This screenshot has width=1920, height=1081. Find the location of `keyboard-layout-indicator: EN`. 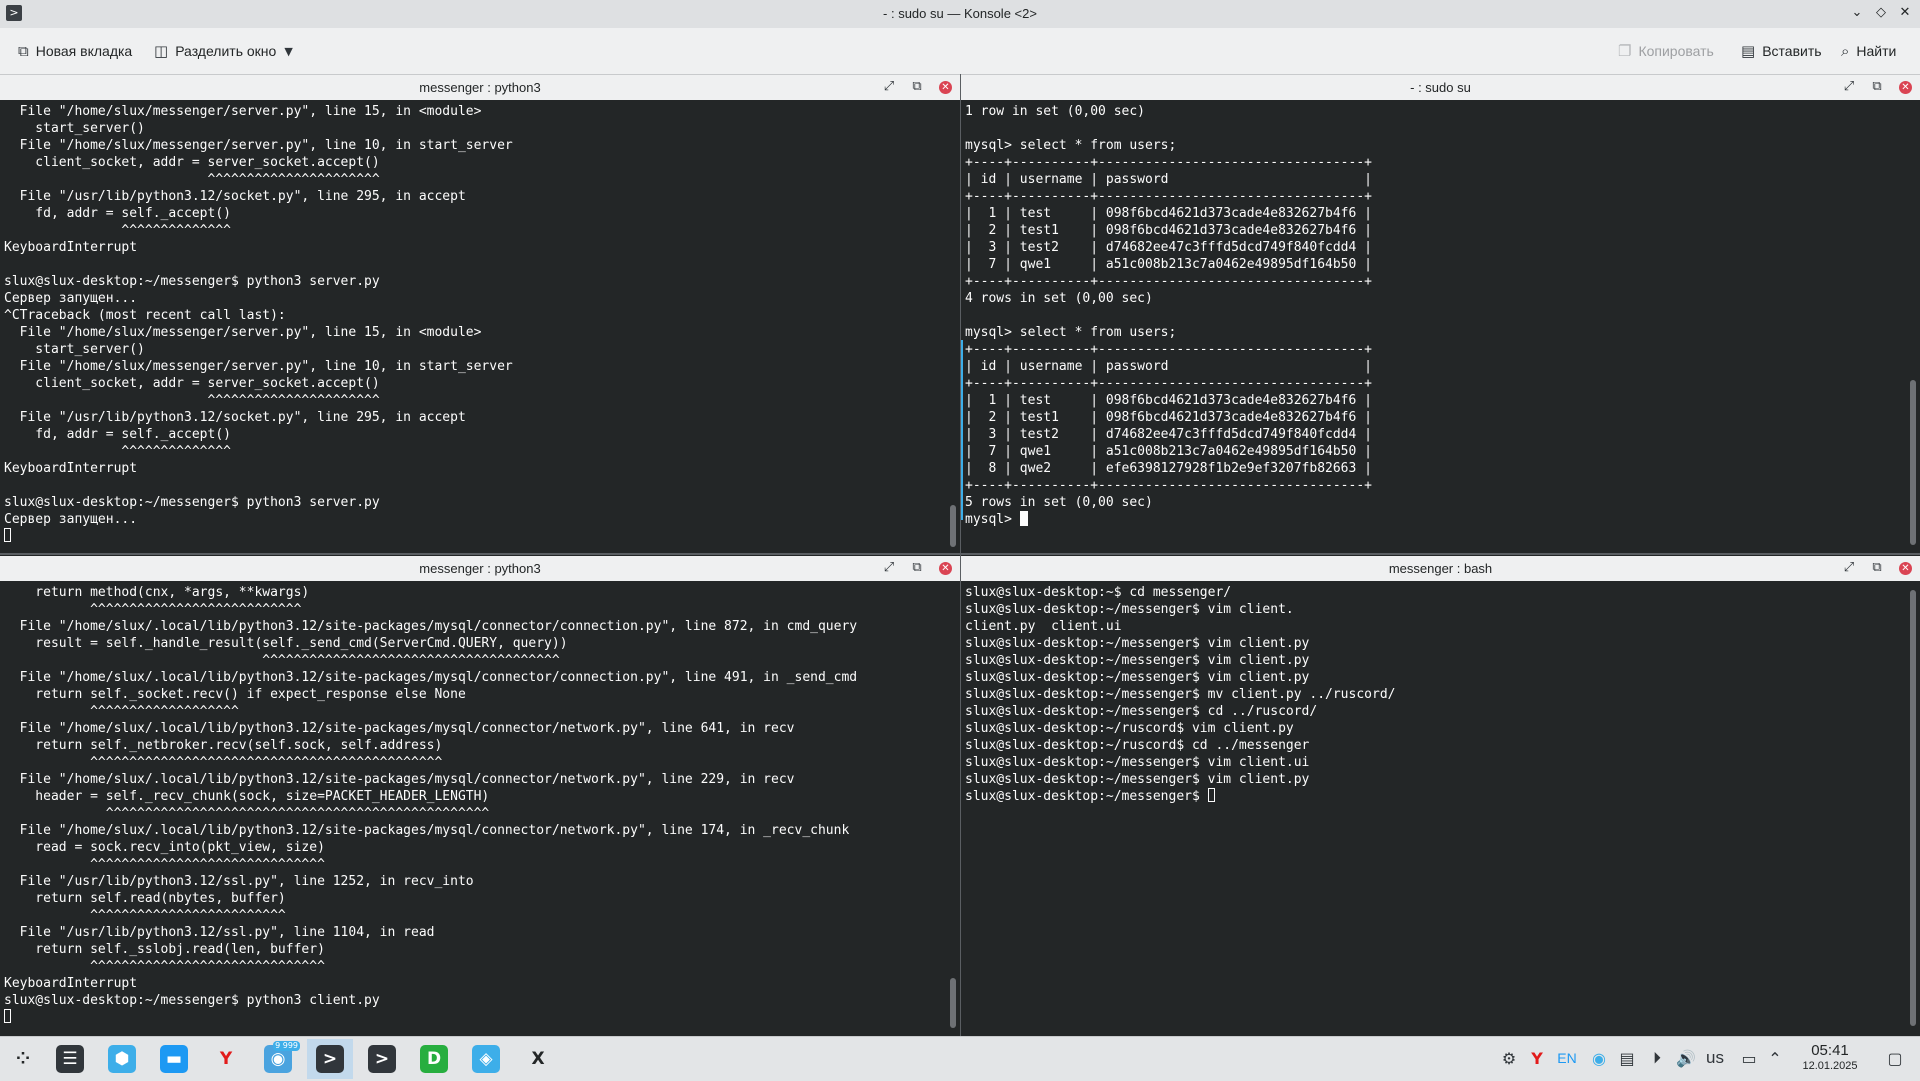

keyboard-layout-indicator: EN is located at coordinates (1567, 1058).